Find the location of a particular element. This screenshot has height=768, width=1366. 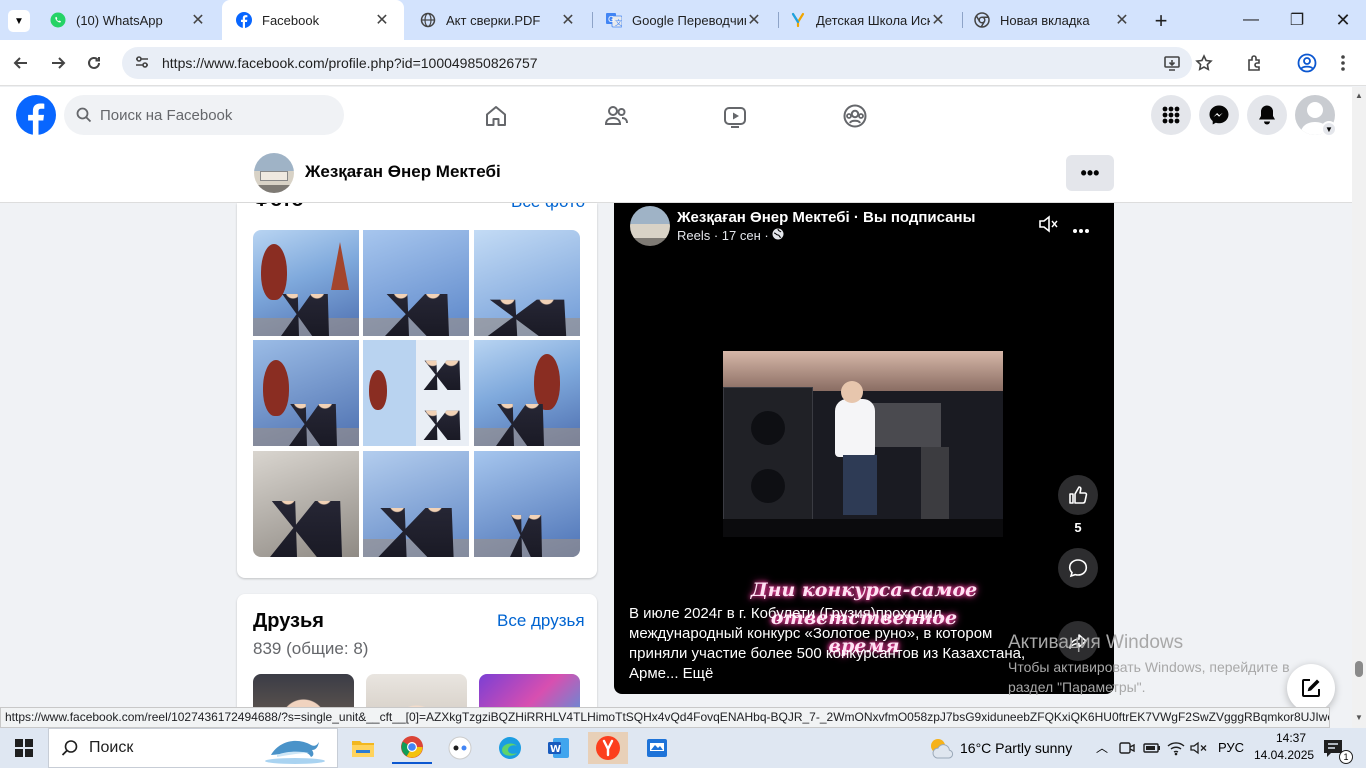

comment-button is located at coordinates (1078, 568).